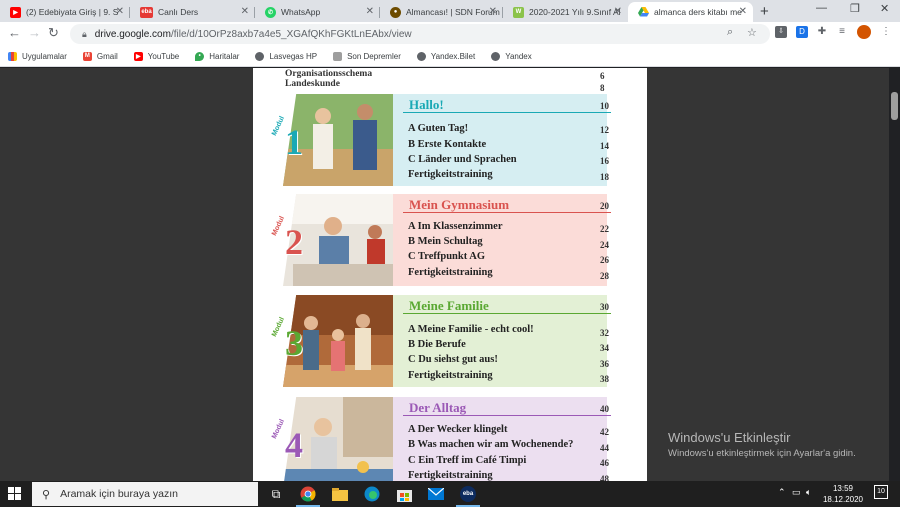  I want to click on windows-start-icon, so click(14, 493).